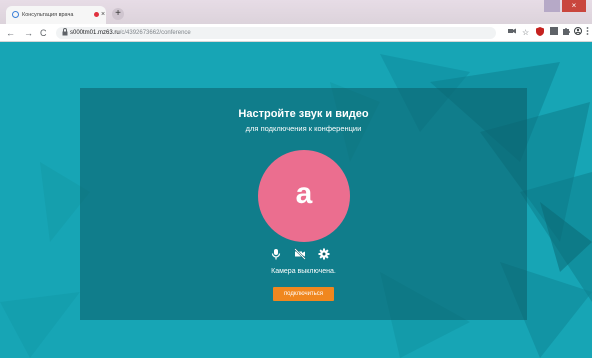  What do you see at coordinates (48, 15) in the screenshot?
I see `tab-title: Консультация врача` at bounding box center [48, 15].